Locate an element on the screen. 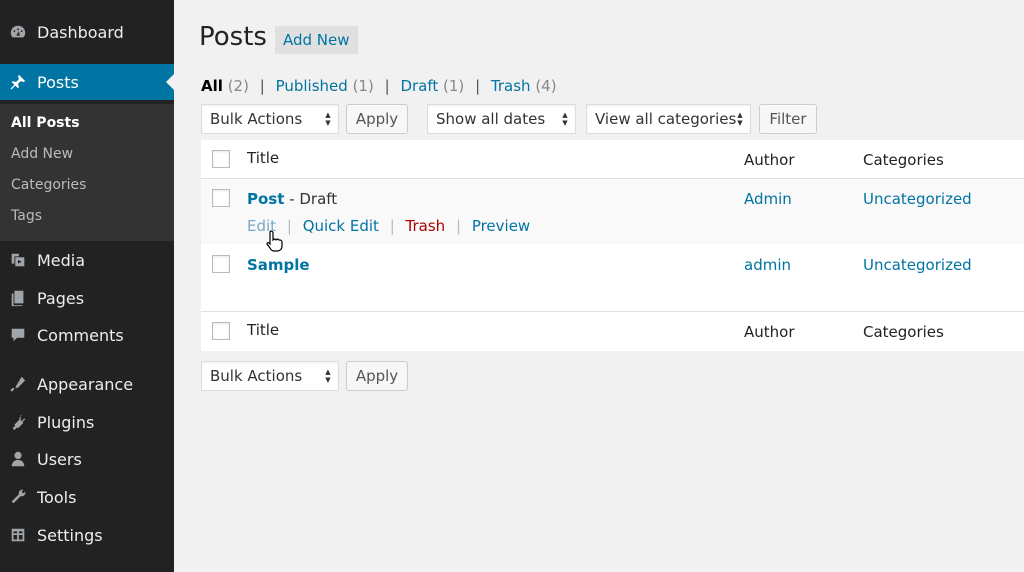  column-author-footer: Author is located at coordinates (769, 332).